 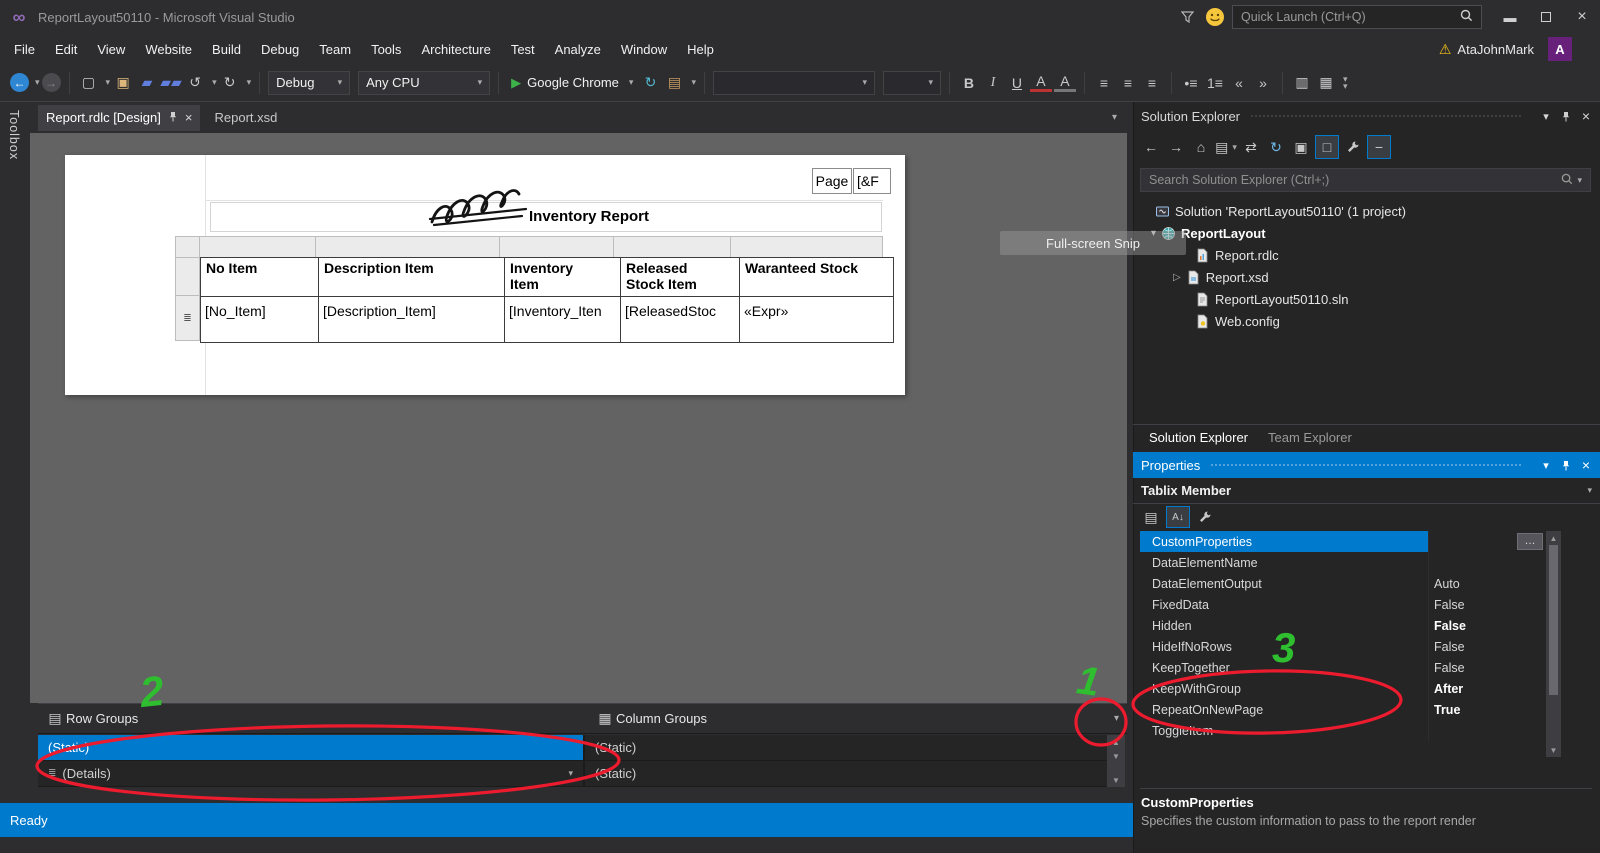 I want to click on tablix-row-handle-details: ≣, so click(x=187, y=318).